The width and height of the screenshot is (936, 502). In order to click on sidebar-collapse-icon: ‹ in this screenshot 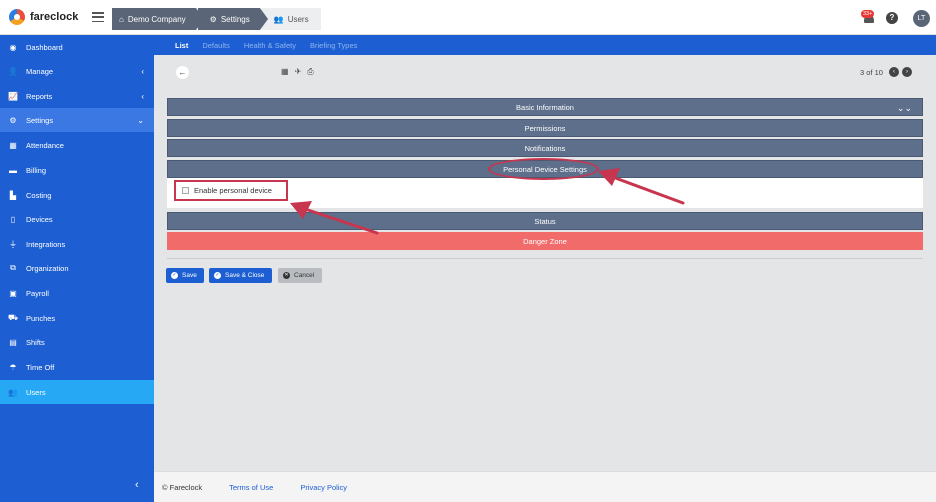, I will do `click(137, 485)`.